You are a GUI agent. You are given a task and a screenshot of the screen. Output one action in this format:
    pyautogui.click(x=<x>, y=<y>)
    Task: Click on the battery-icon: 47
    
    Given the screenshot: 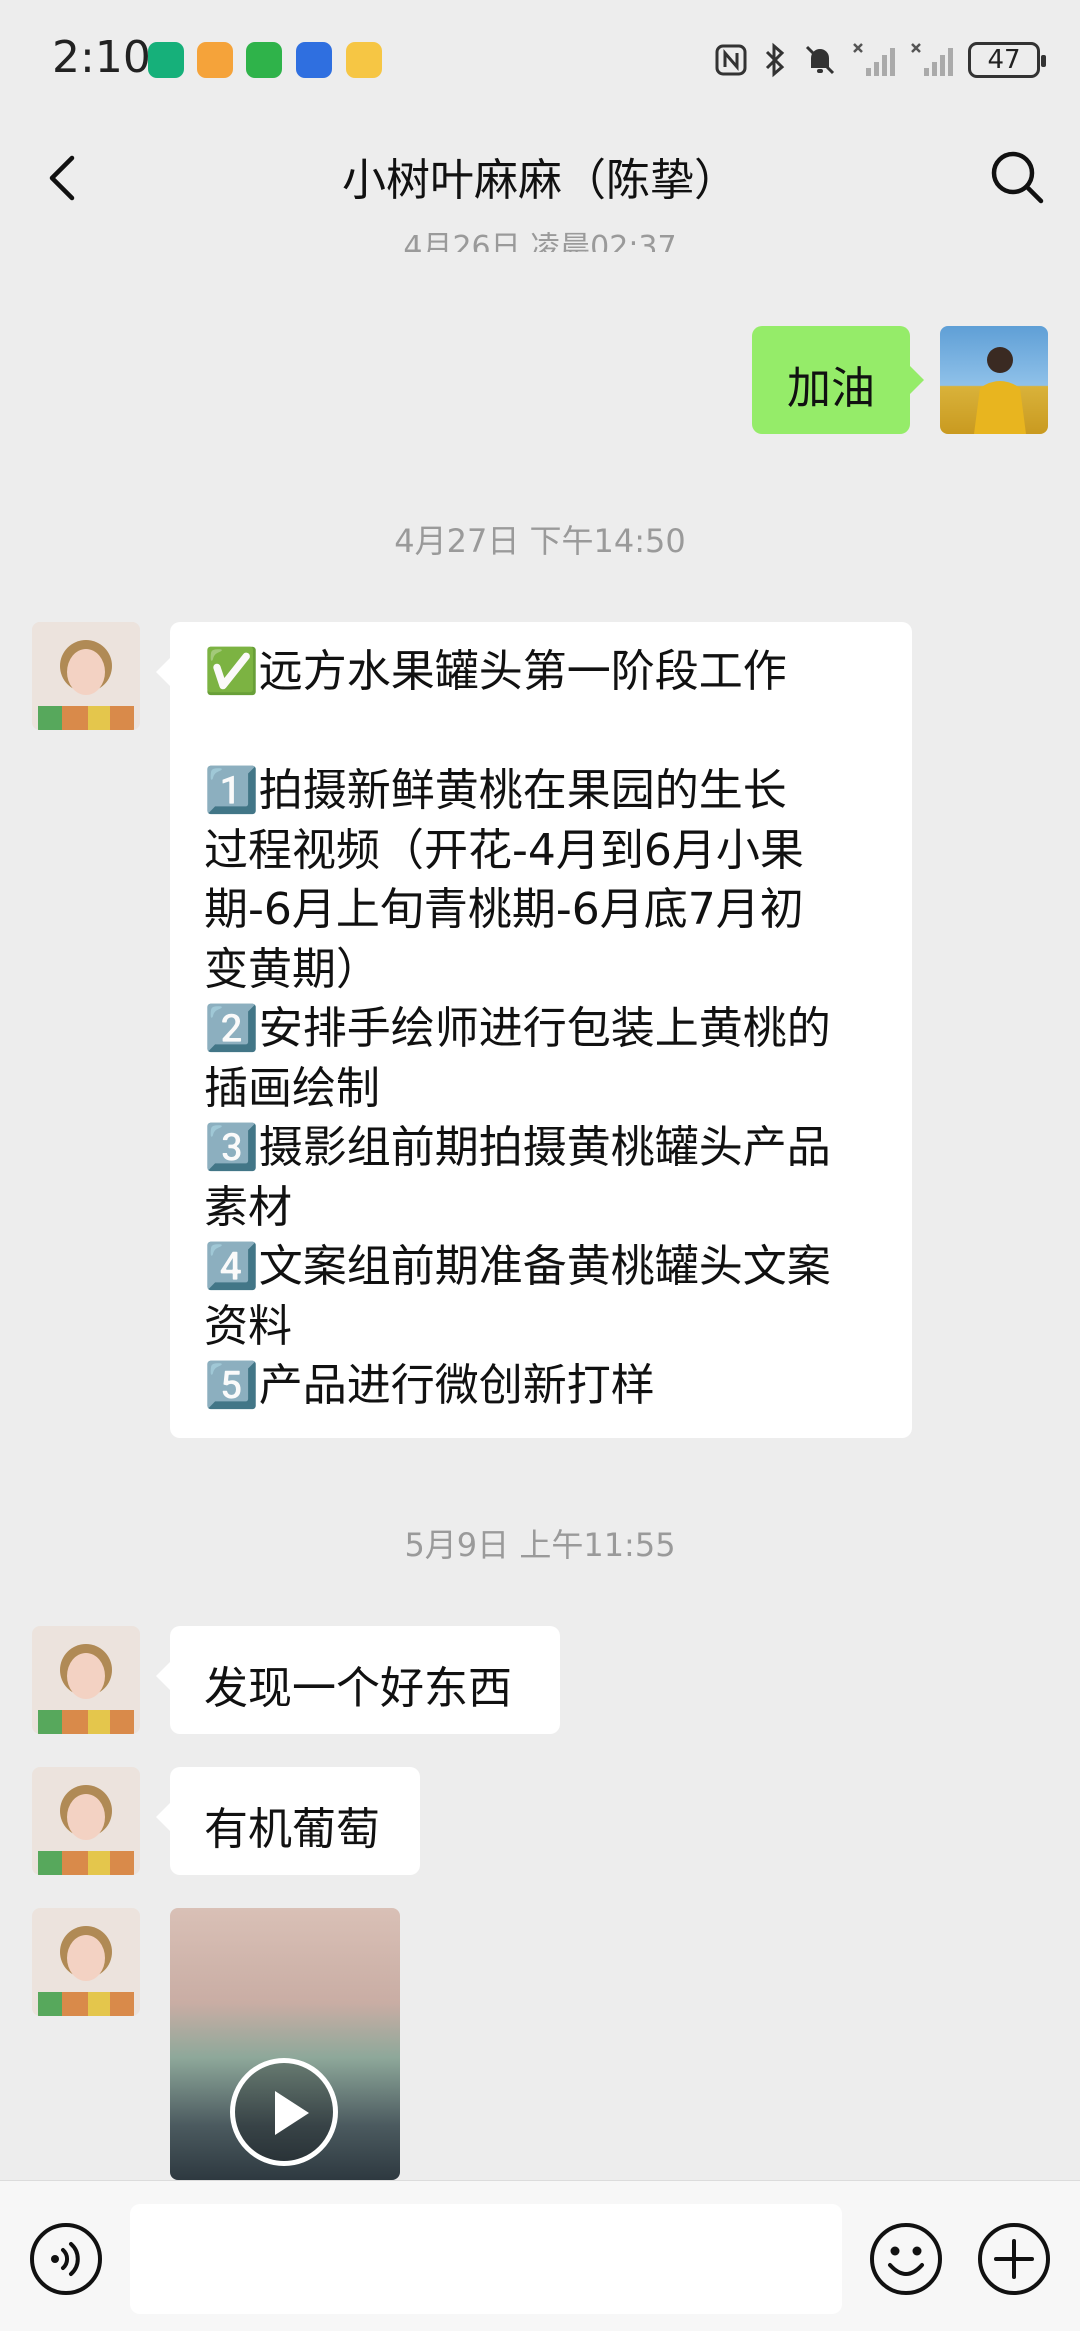 What is the action you would take?
    pyautogui.click(x=1007, y=60)
    